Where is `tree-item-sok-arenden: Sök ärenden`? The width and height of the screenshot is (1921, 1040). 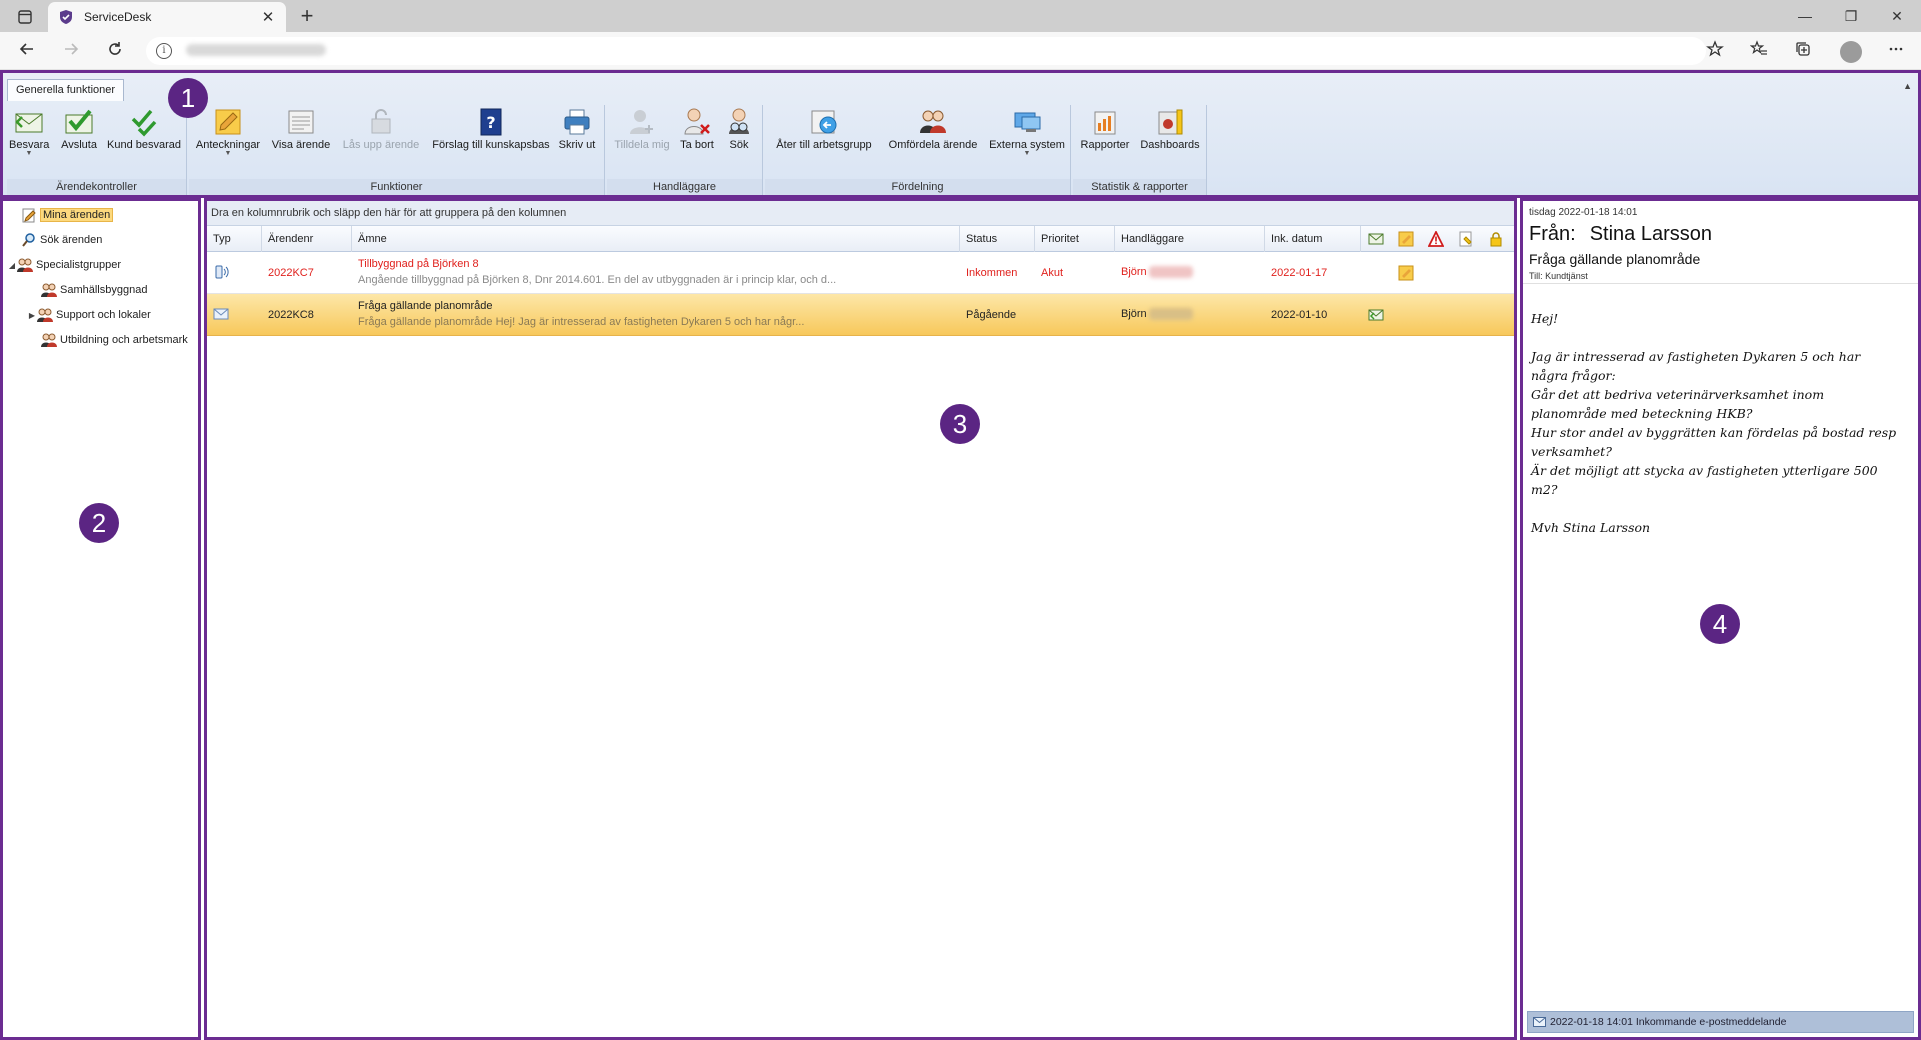
tree-item-sok-arenden: Sök ärenden is located at coordinates (61, 240).